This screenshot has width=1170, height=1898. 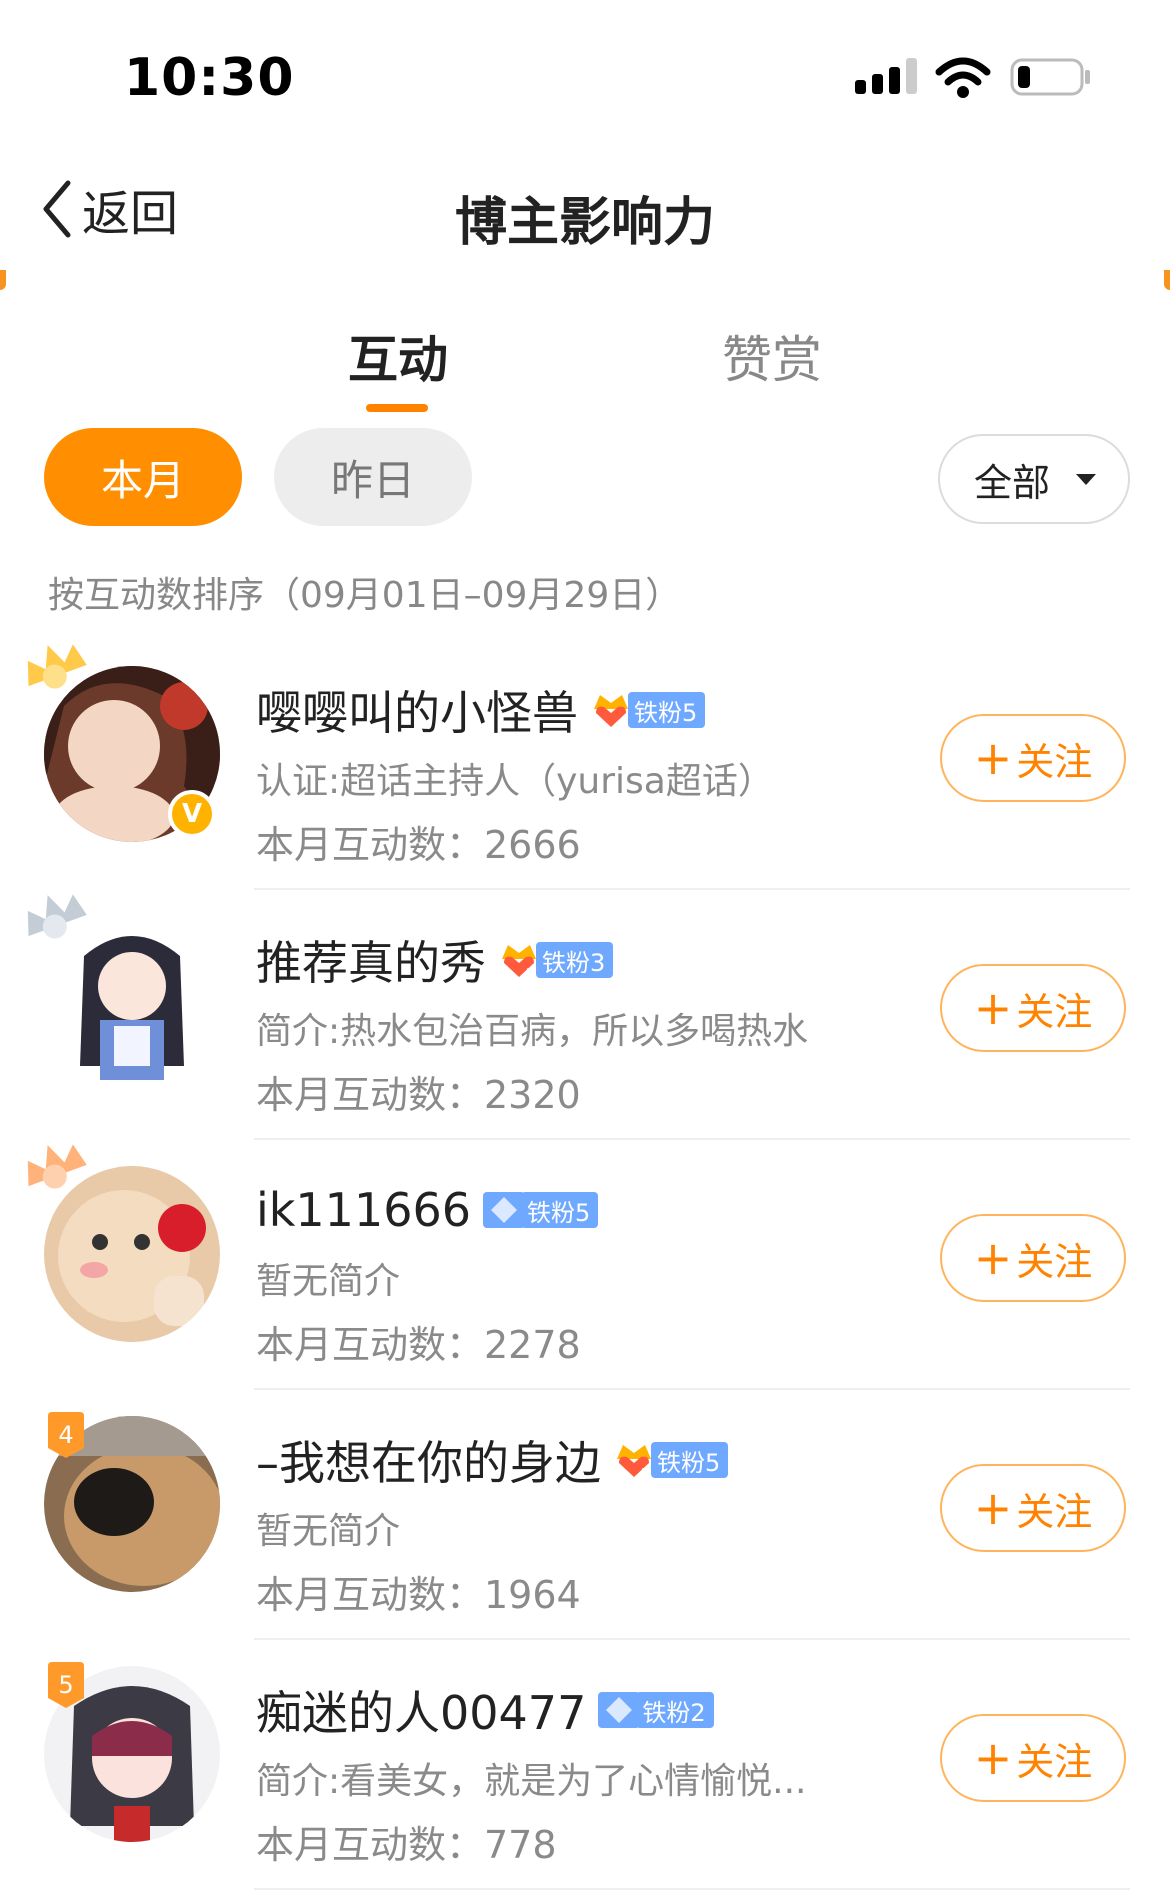 I want to click on bronze-crown-rank-icon, so click(x=57, y=1166).